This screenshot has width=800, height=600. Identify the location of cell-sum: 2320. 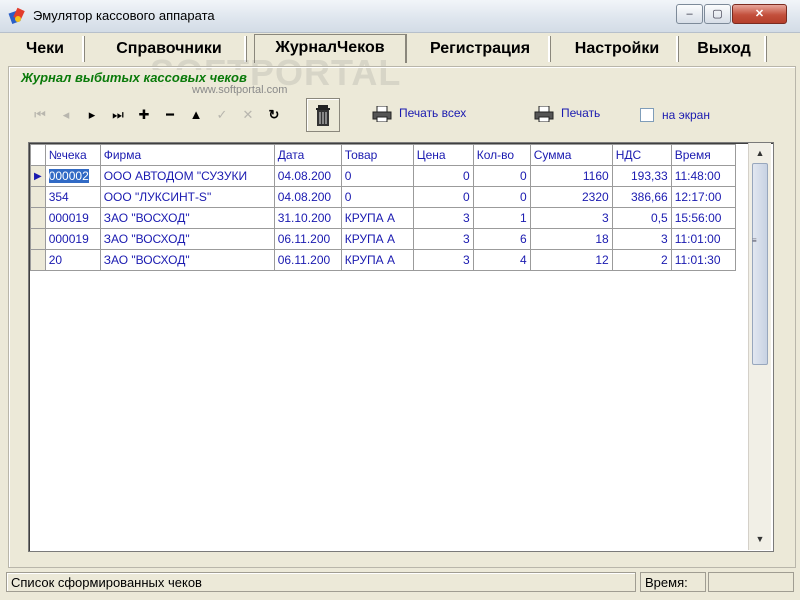
(571, 197).